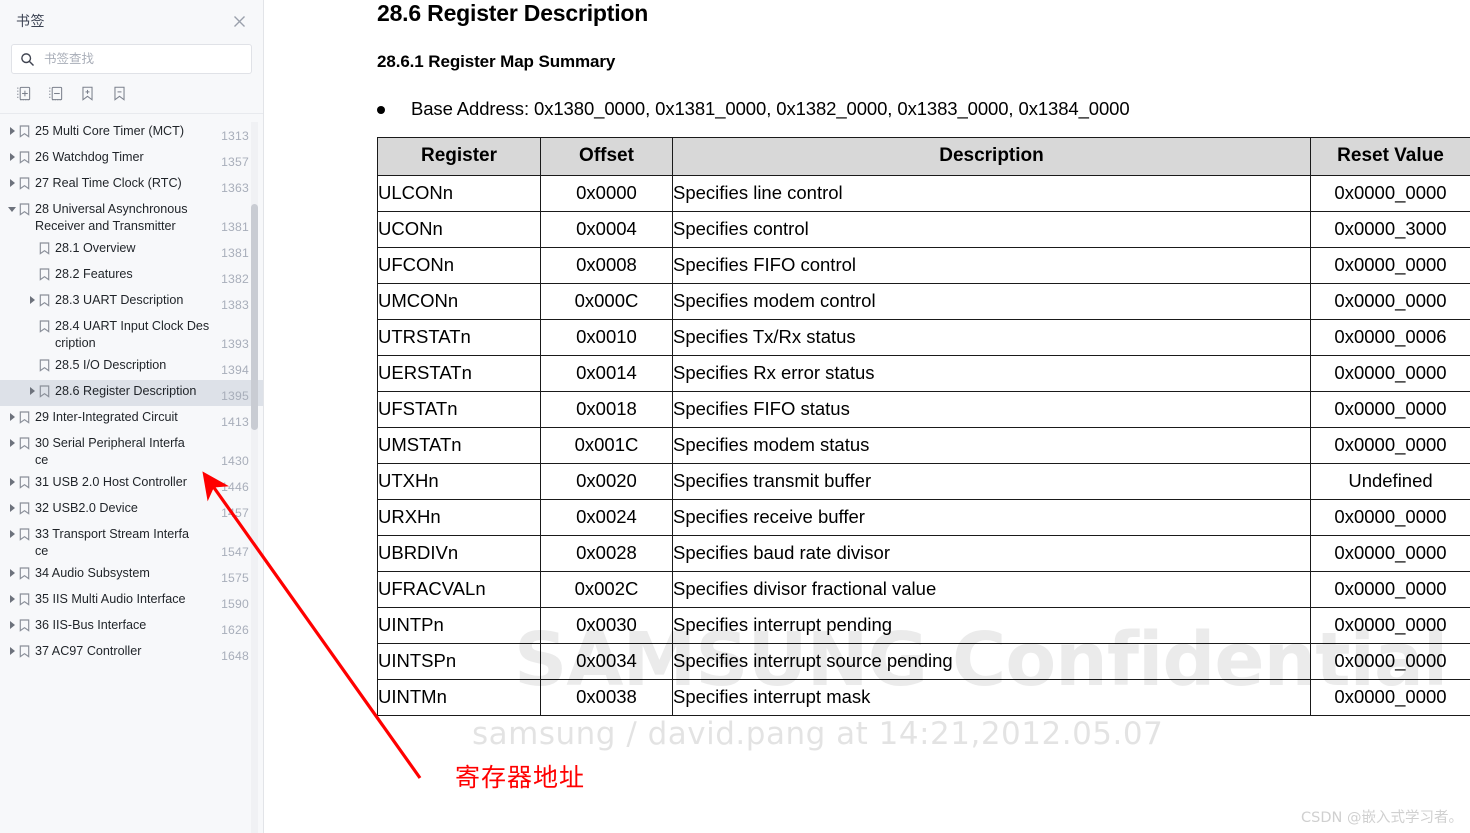  Describe the element at coordinates (381, 110) in the screenshot. I see `bullet-dot-icon` at that location.